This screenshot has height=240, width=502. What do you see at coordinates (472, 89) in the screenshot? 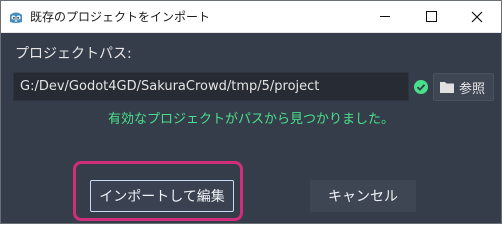
I see `browse-label: 参照` at bounding box center [472, 89].